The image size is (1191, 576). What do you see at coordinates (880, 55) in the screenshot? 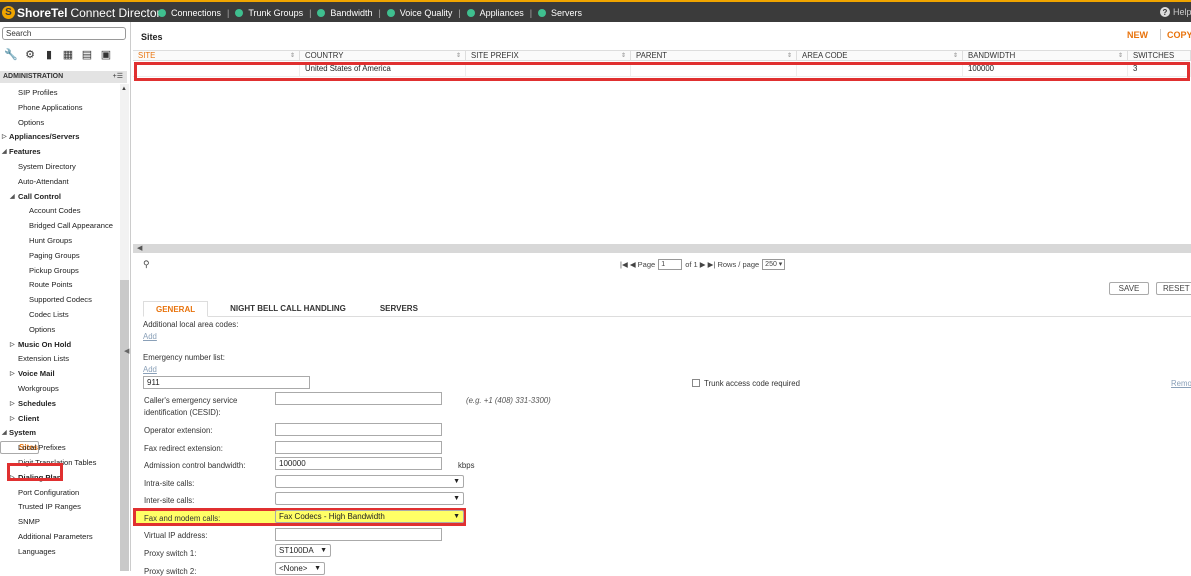
I see `column-header-area-code: AREA CODE ⇕` at bounding box center [880, 55].